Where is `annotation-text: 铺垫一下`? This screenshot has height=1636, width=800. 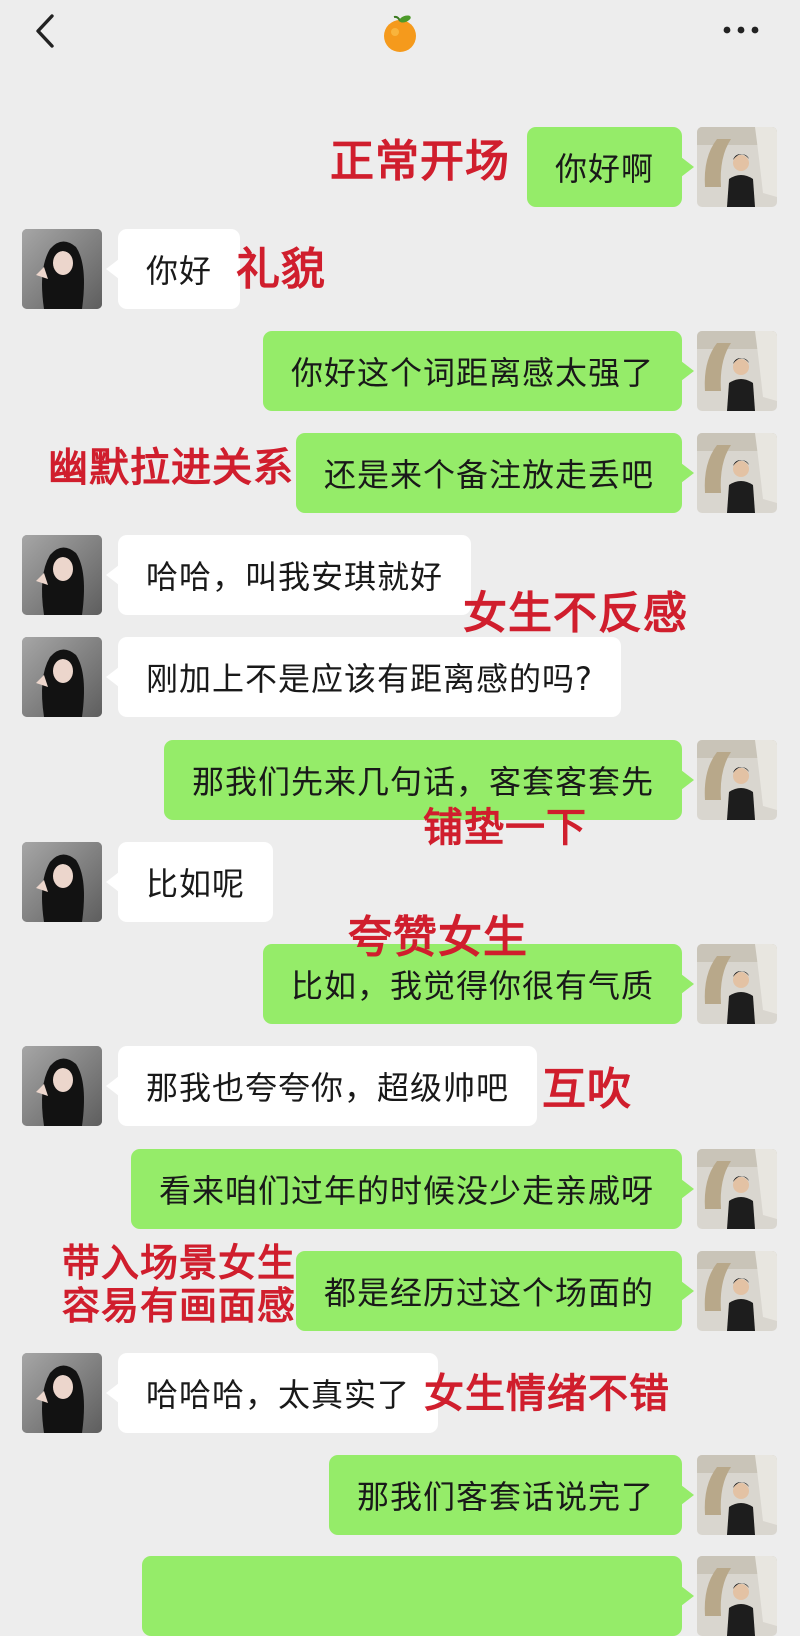 annotation-text: 铺垫一下 is located at coordinates (505, 828).